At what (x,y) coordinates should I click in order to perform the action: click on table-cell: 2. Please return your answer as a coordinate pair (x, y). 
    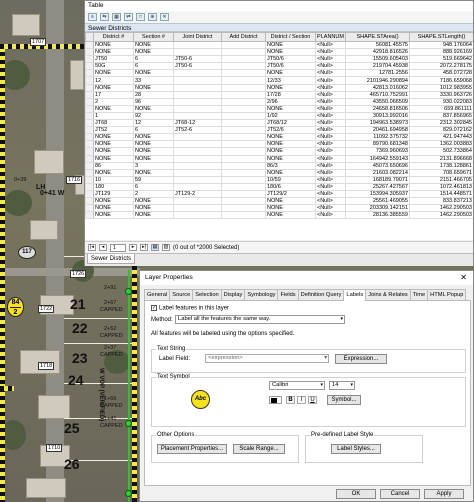
    Looking at the image, I should click on (113, 101).